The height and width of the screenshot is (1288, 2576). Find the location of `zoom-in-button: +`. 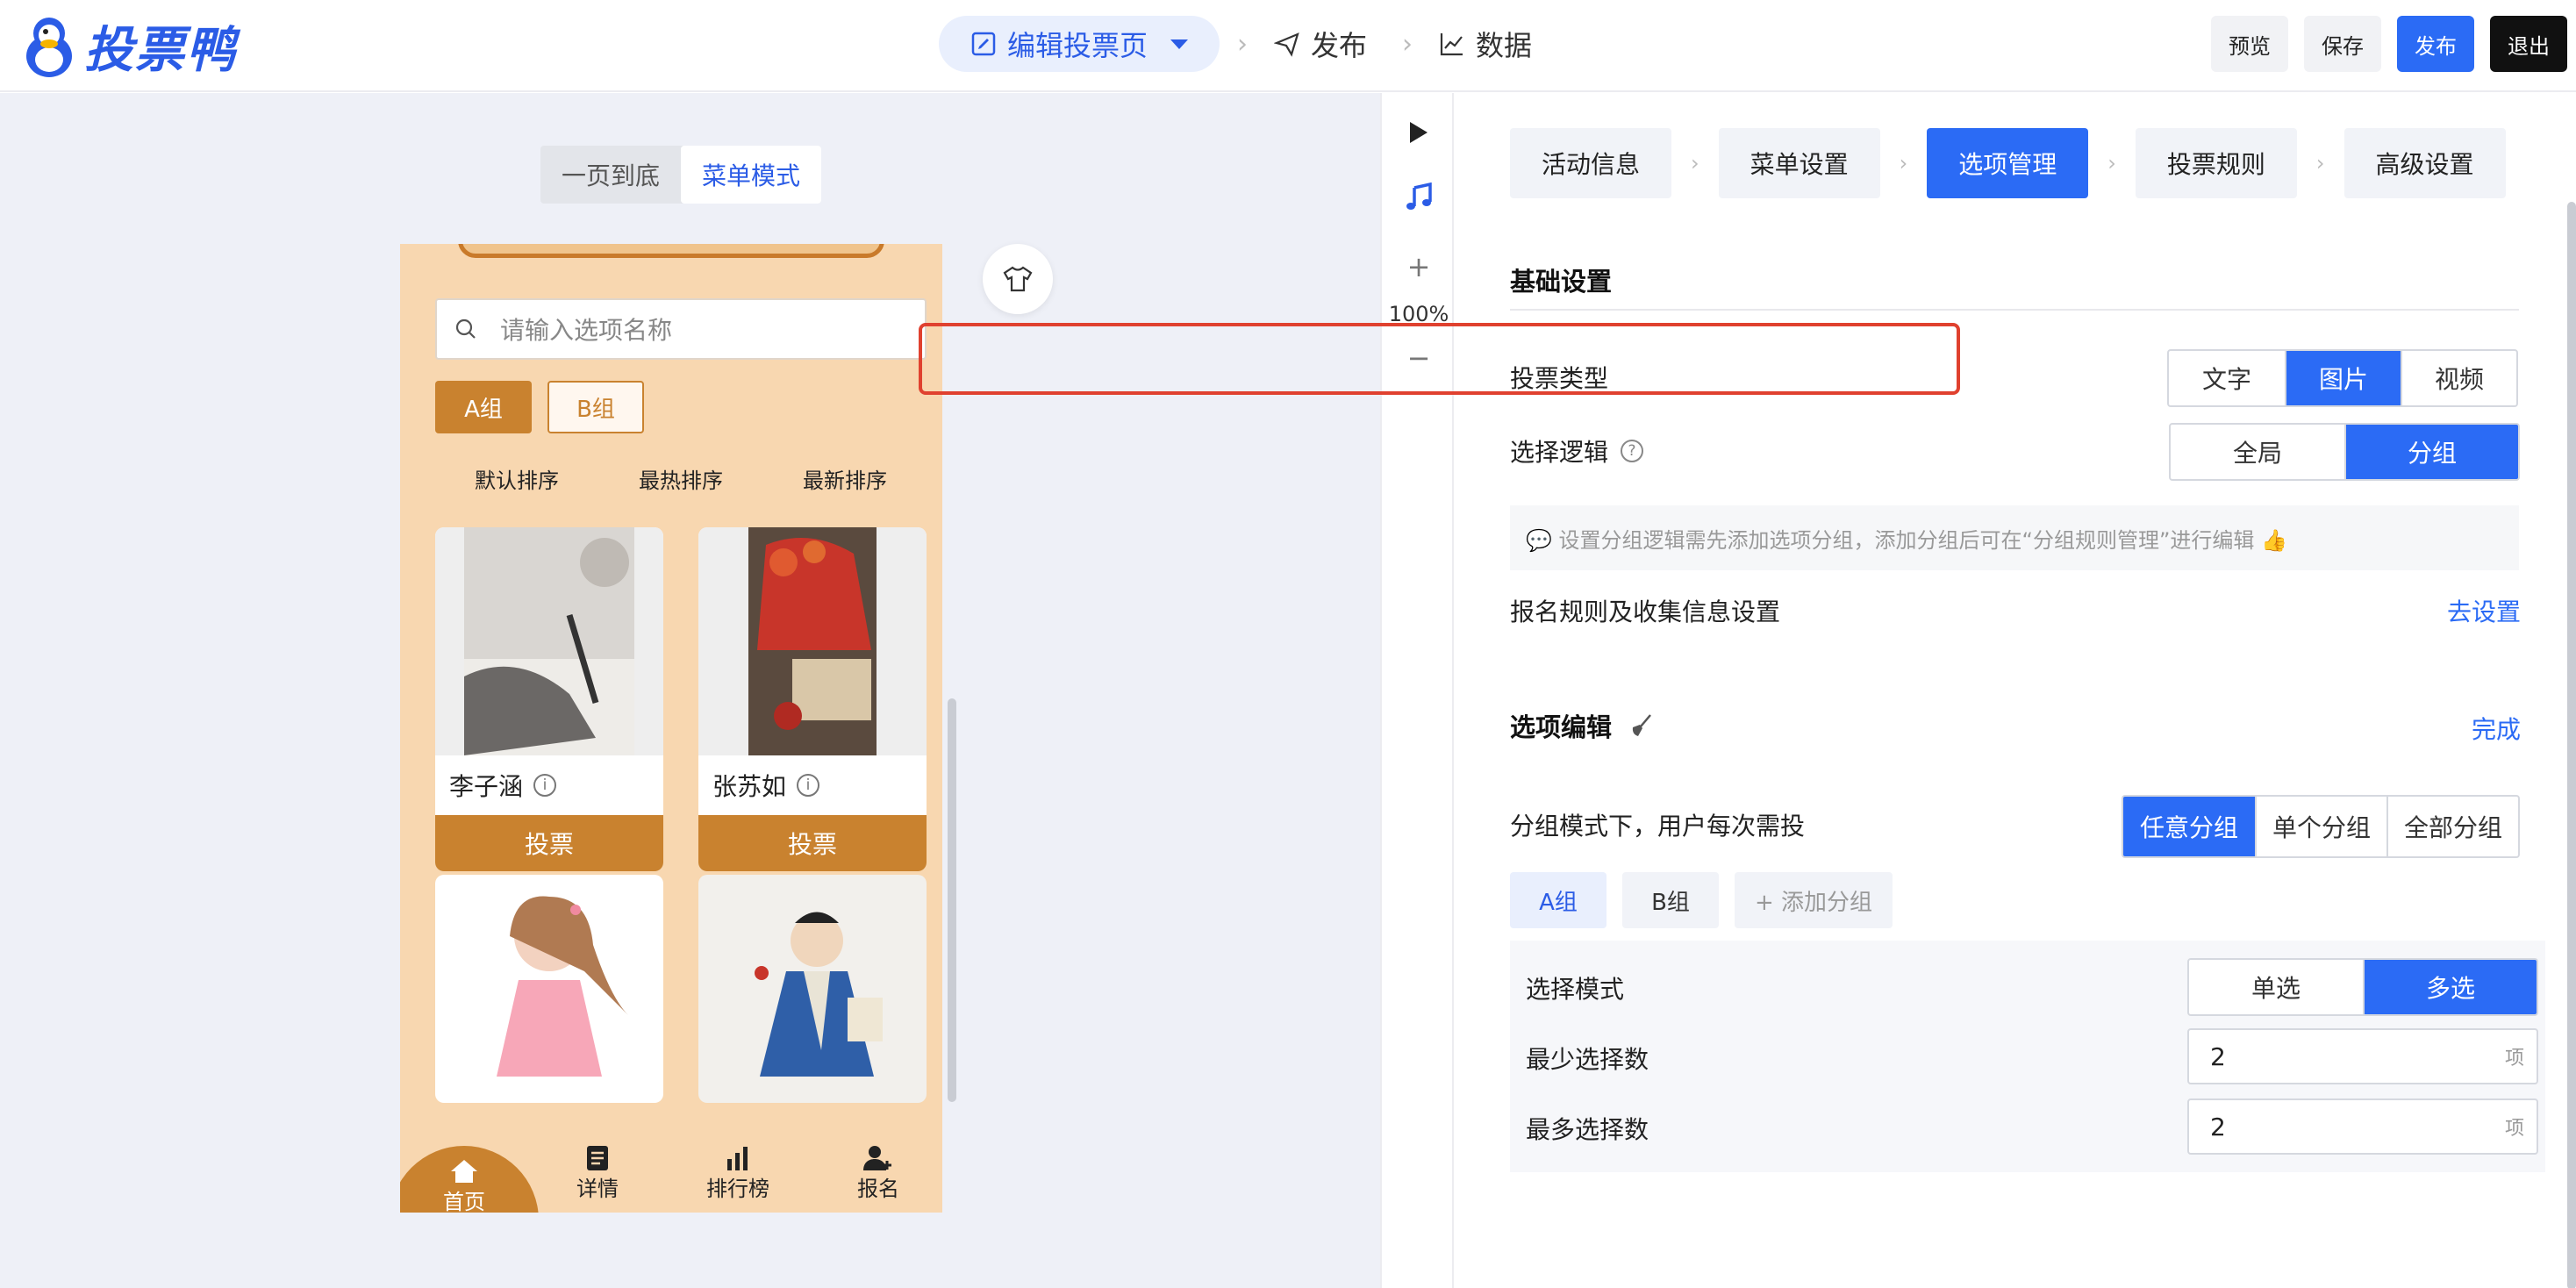

zoom-in-button: + is located at coordinates (1419, 266).